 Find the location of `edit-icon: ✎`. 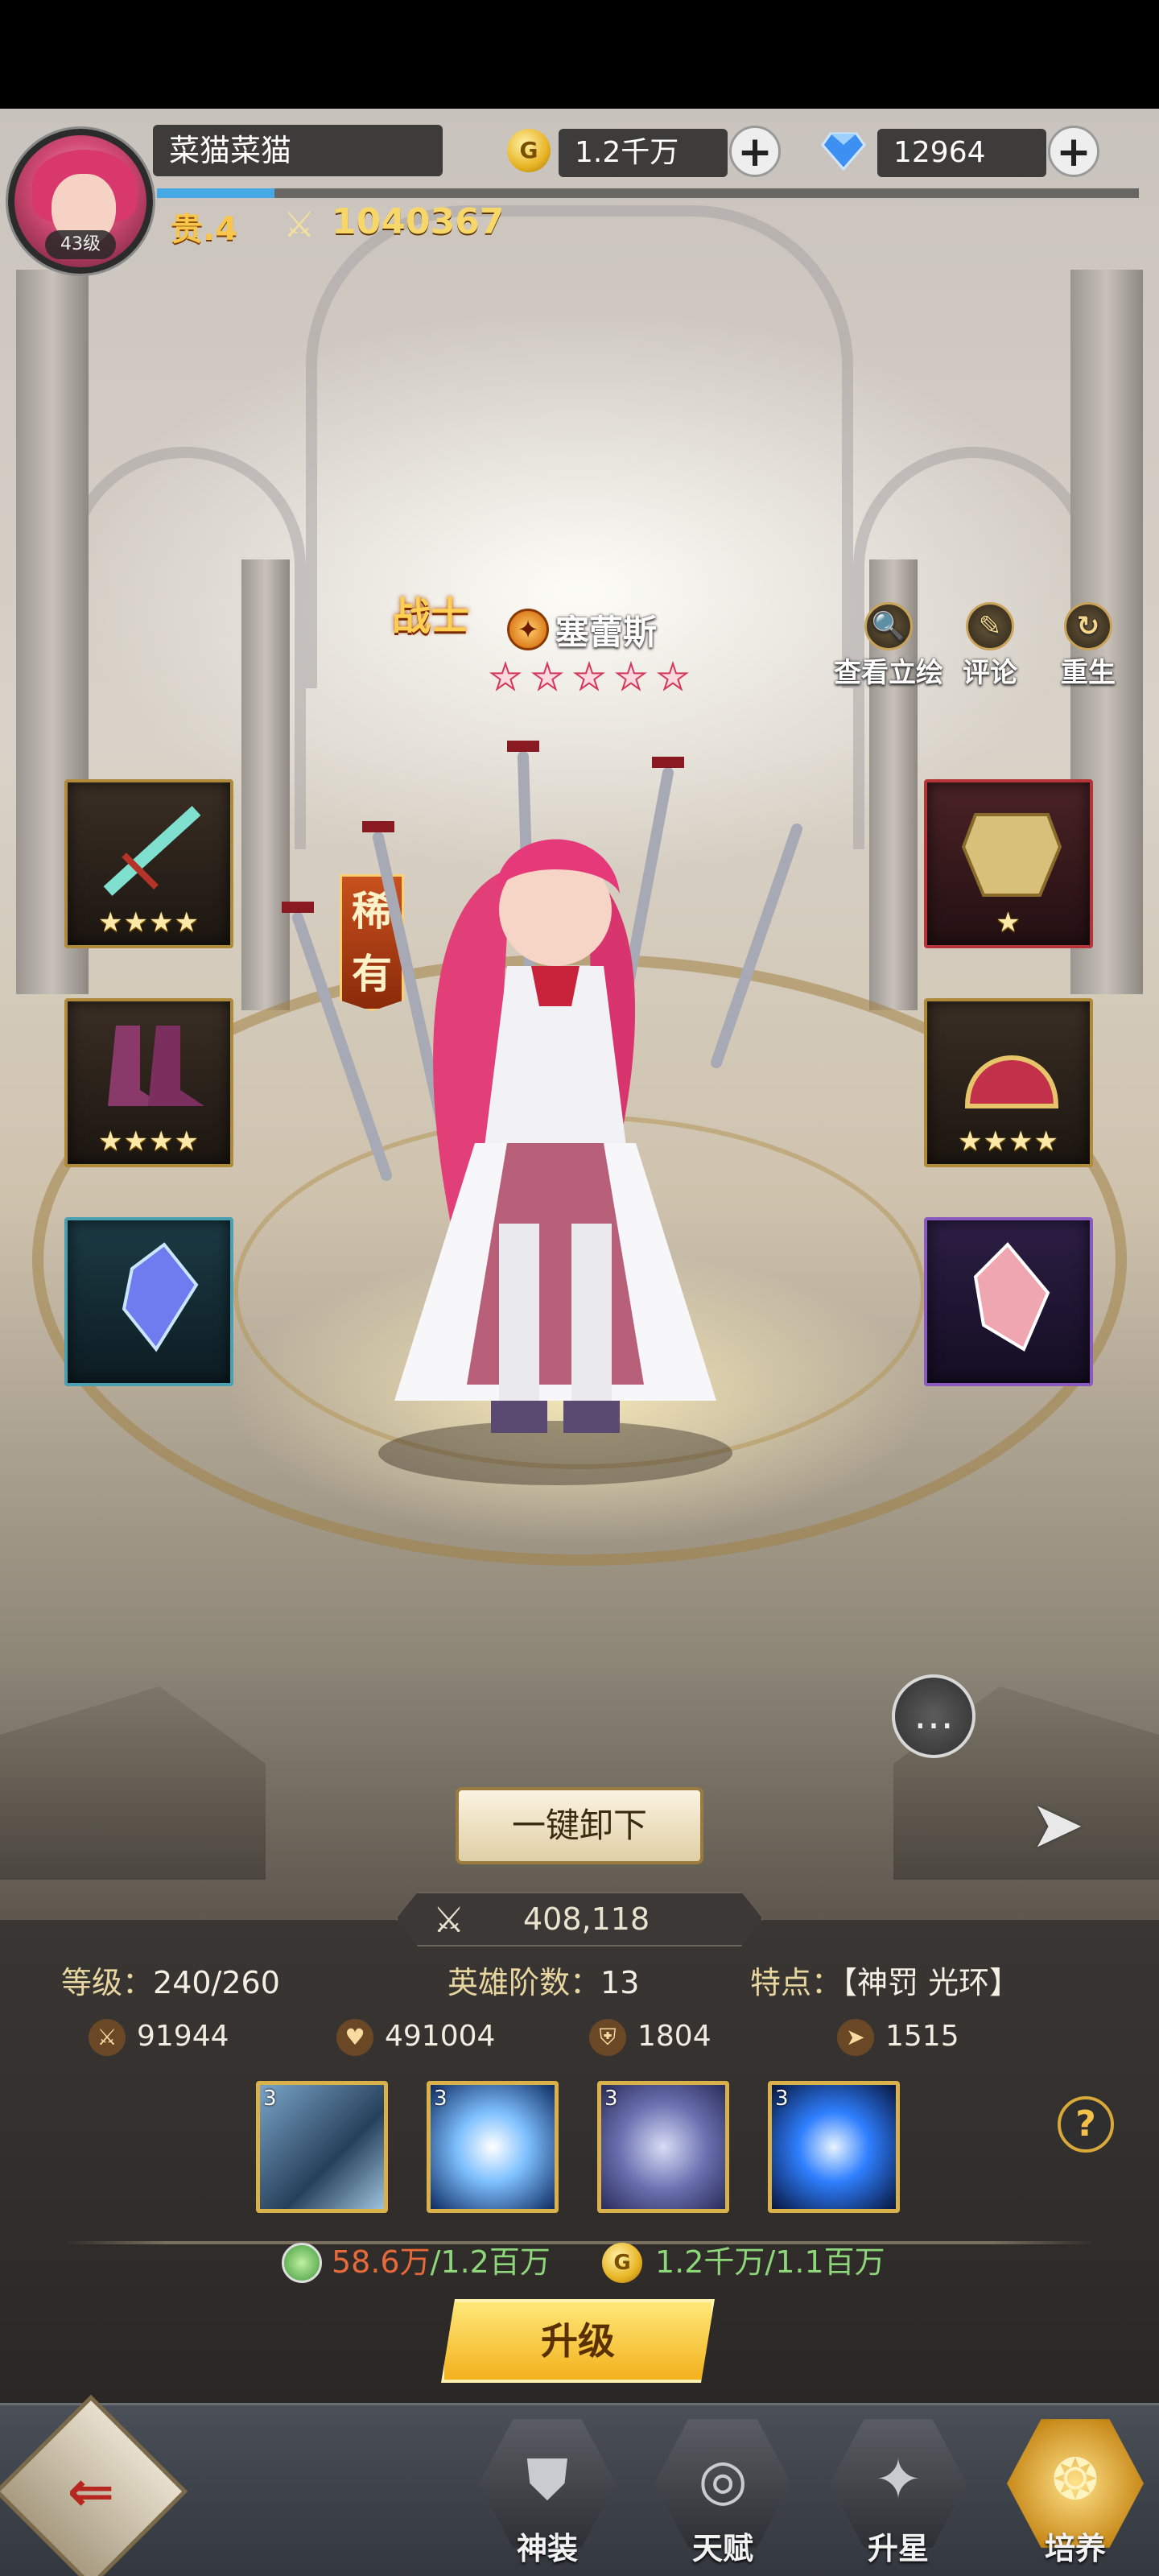

edit-icon: ✎ is located at coordinates (990, 626).